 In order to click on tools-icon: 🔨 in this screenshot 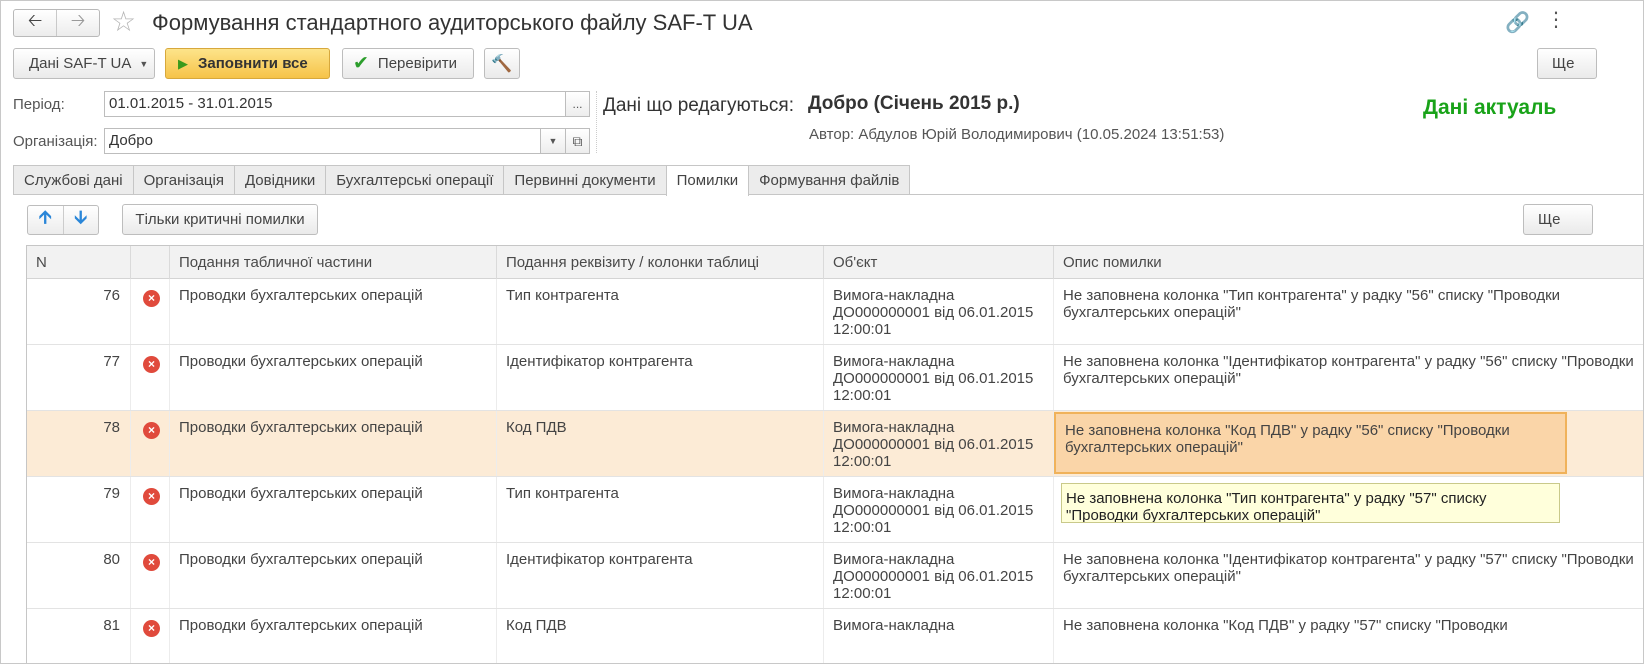, I will do `click(502, 63)`.